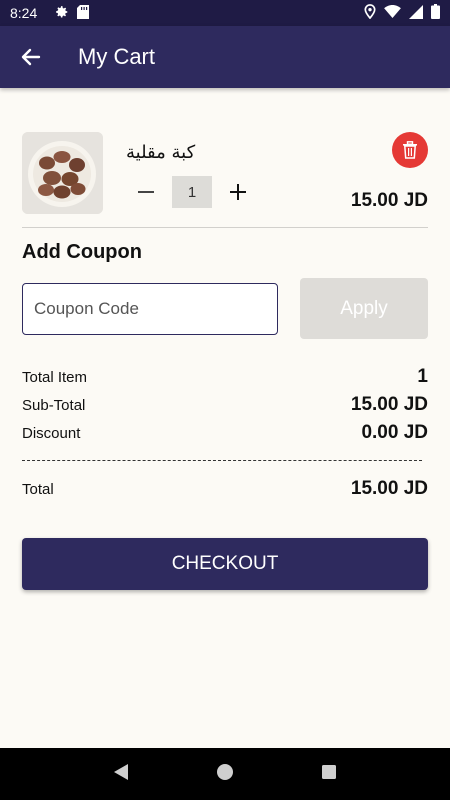  What do you see at coordinates (38, 489) in the screenshot?
I see `total-label: Total` at bounding box center [38, 489].